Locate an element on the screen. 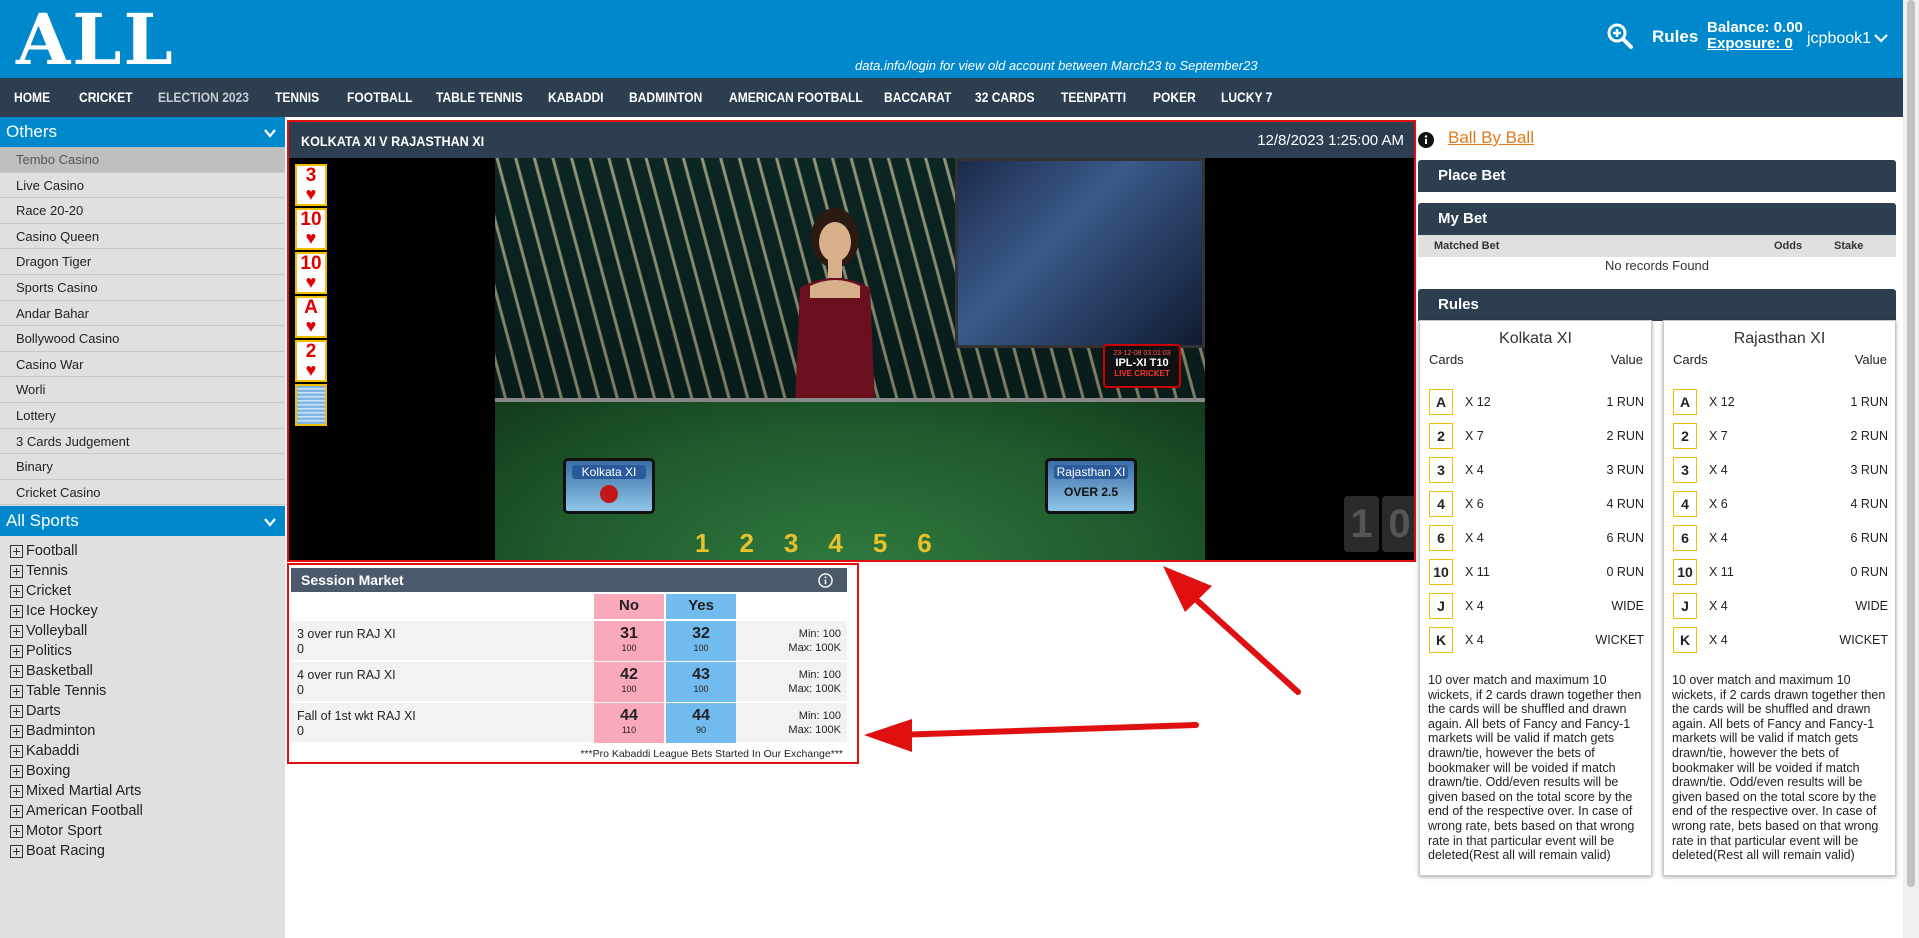  others-header: Others is located at coordinates (142, 132).